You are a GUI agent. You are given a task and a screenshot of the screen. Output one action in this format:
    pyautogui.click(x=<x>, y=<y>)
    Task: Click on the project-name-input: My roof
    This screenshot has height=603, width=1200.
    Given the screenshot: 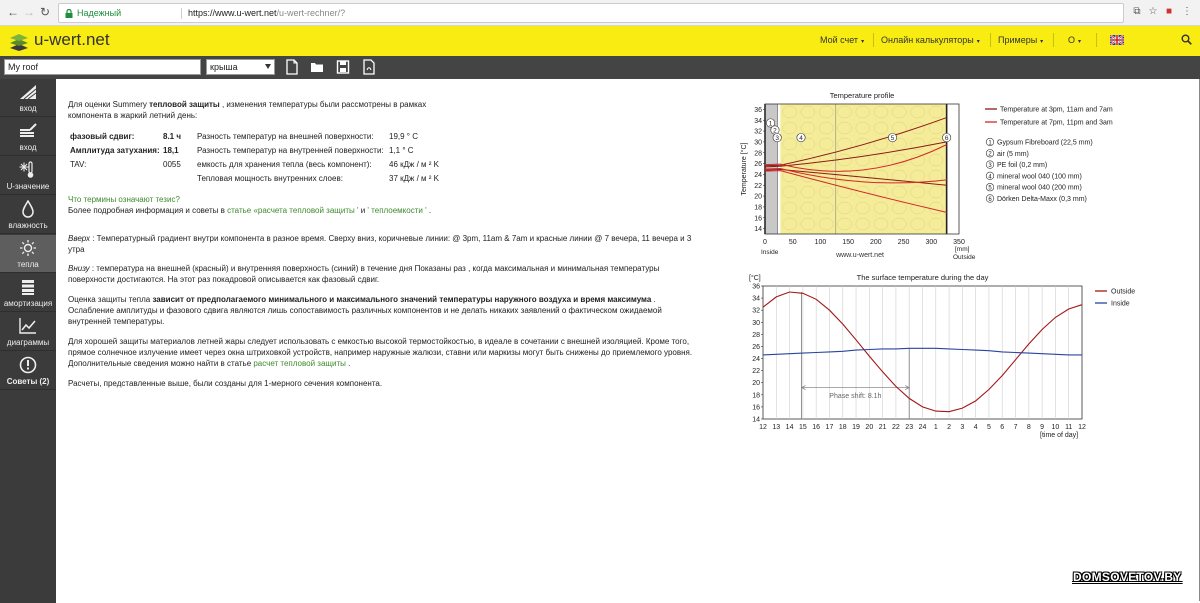 What is the action you would take?
    pyautogui.click(x=102, y=67)
    